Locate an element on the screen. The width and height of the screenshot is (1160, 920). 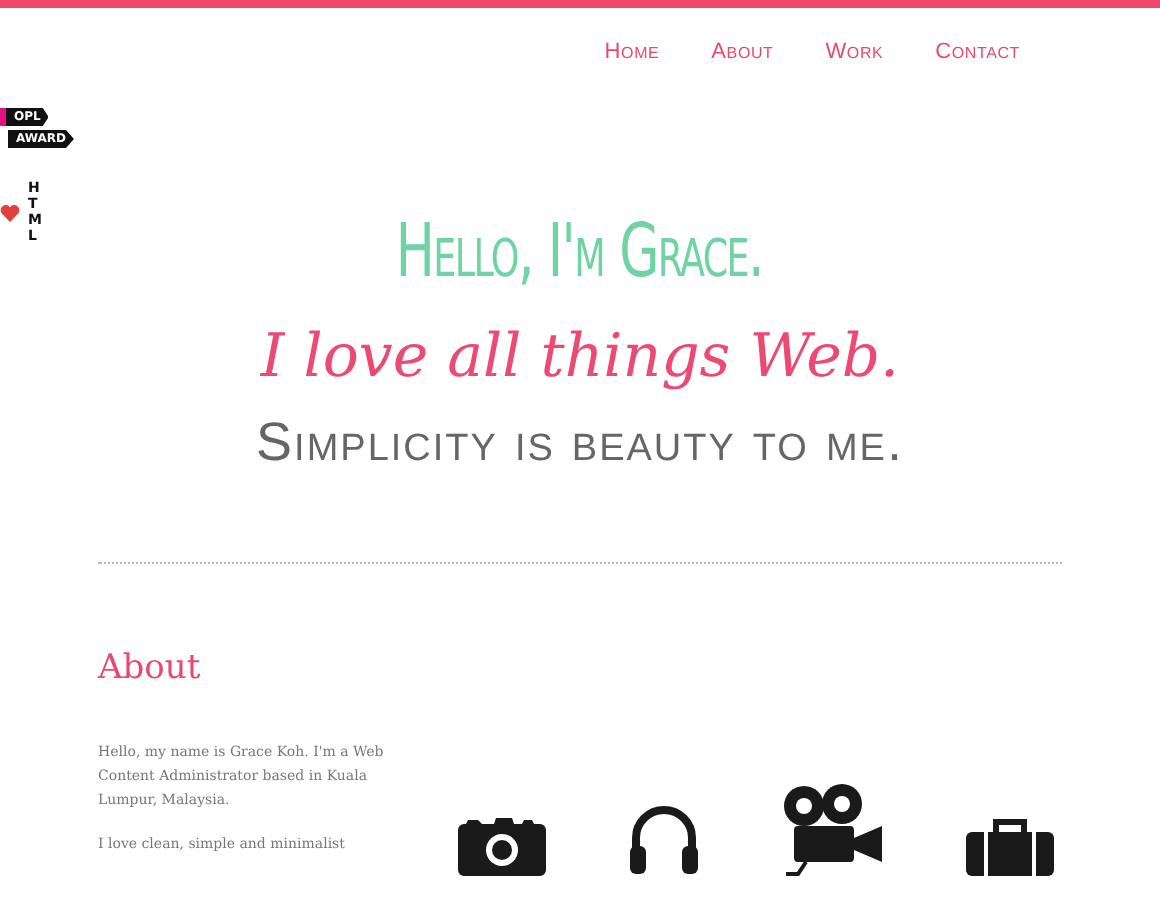
nav-link: About is located at coordinates (742, 60).